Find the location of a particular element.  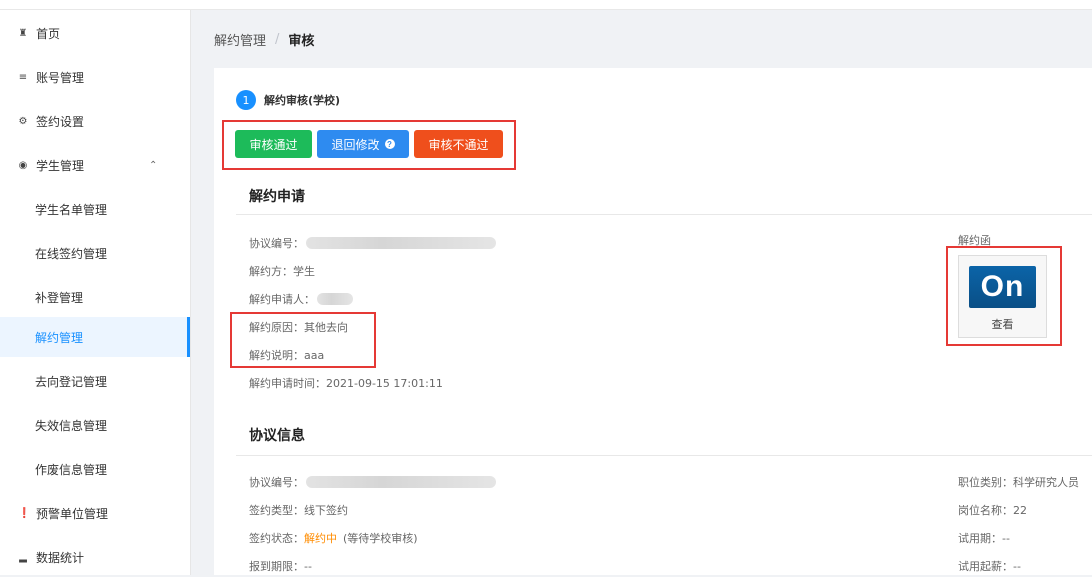

field-label: 解约说明： is located at coordinates (276, 355).